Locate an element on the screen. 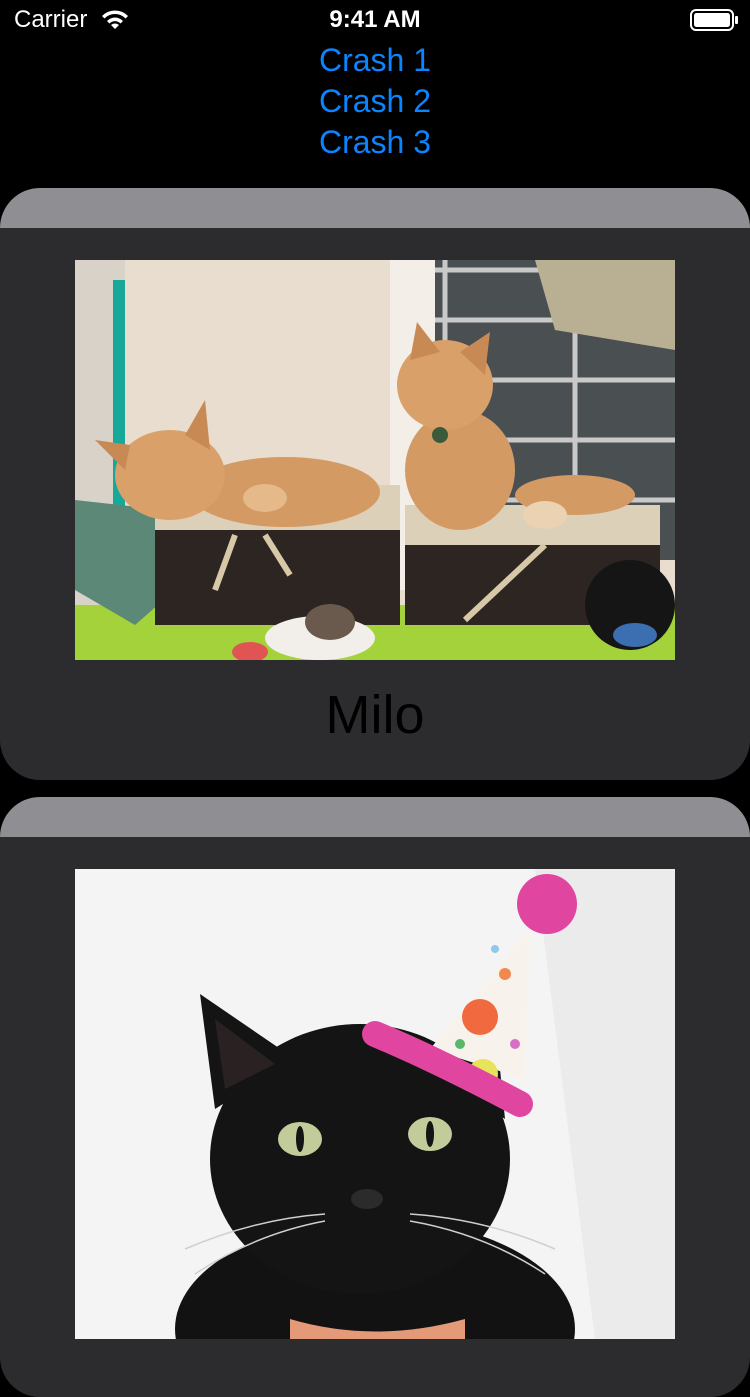  crash-2-button: Crash 2 is located at coordinates (375, 101).